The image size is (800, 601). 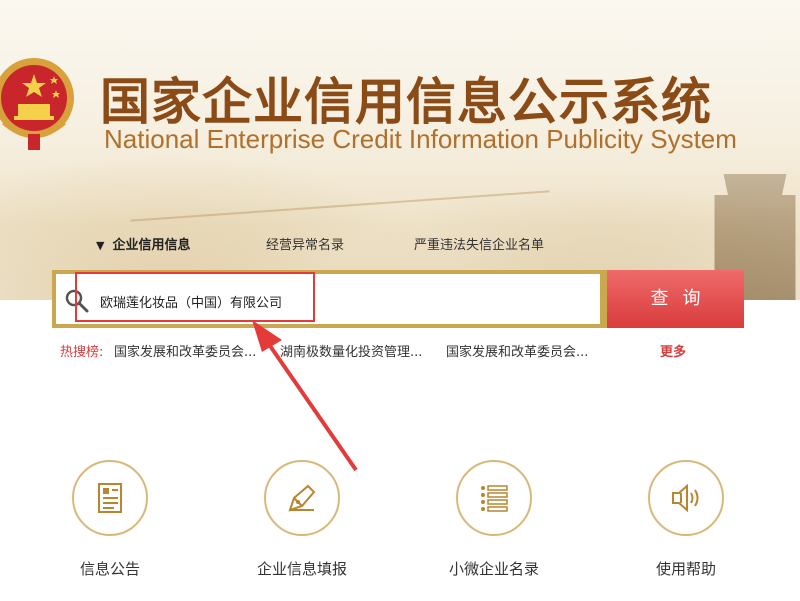 What do you see at coordinates (301, 569) in the screenshot?
I see `feature-label: 企业信息填报` at bounding box center [301, 569].